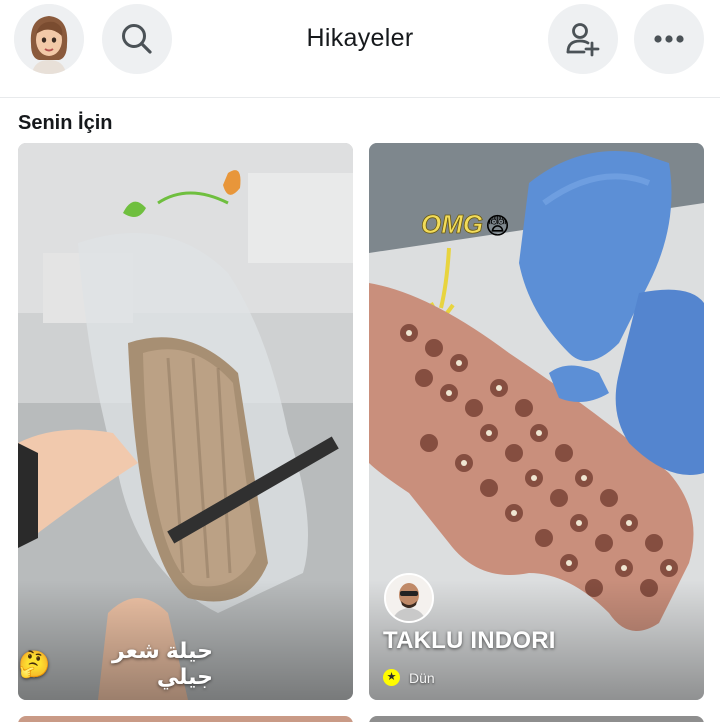 This screenshot has width=720, height=722. I want to click on story-meta: ★ Dün, so click(409, 677).